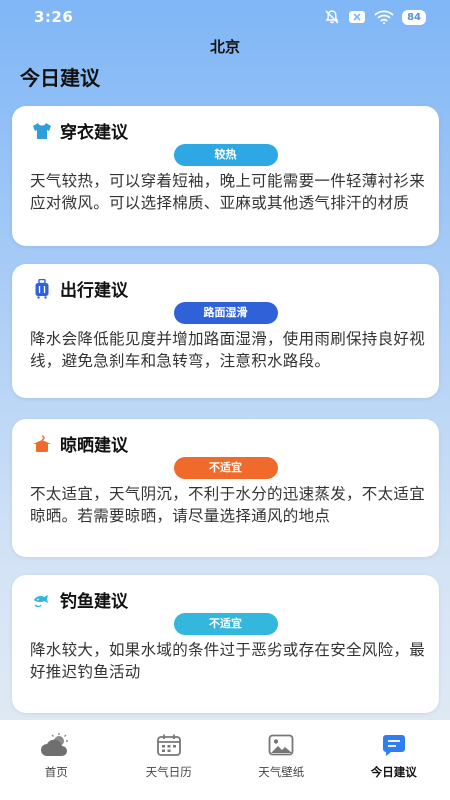 The image size is (450, 800). What do you see at coordinates (94, 446) in the screenshot?
I see `card-title: 晾晒建议` at bounding box center [94, 446].